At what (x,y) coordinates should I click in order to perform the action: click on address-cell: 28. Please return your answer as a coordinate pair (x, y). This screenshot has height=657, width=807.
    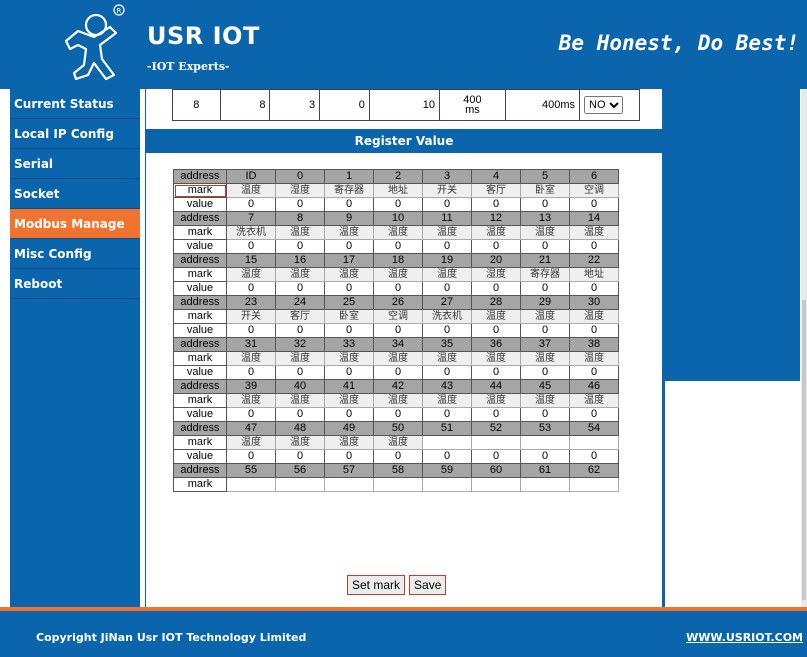
    Looking at the image, I should click on (496, 302).